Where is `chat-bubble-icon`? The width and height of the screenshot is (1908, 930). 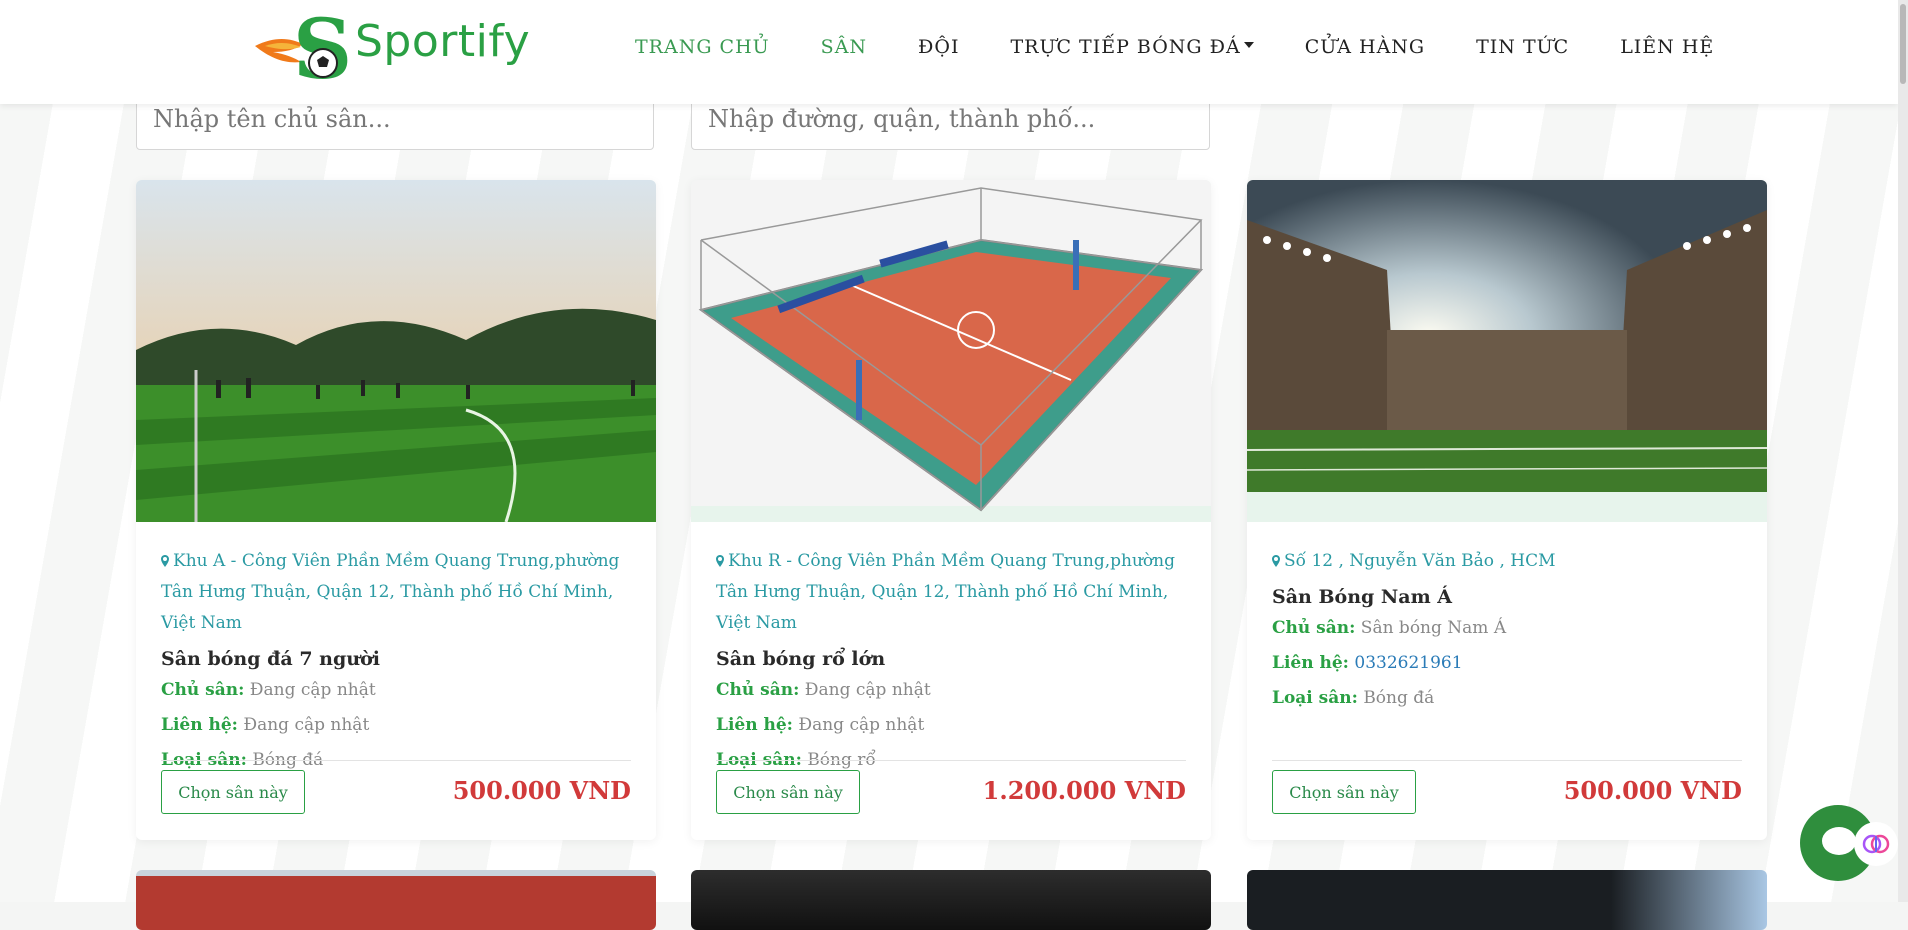 chat-bubble-icon is located at coordinates (1839, 841).